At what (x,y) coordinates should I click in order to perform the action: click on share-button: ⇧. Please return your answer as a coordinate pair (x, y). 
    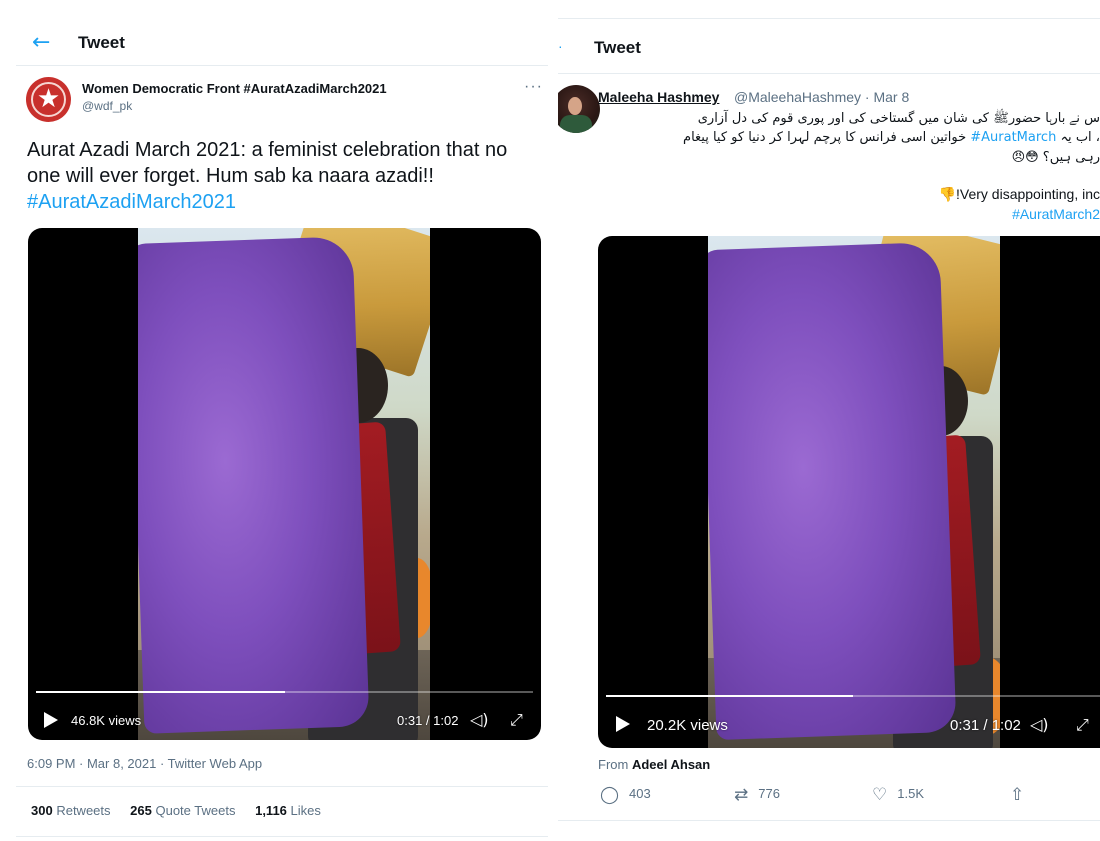
    Looking at the image, I should click on (1022, 795).